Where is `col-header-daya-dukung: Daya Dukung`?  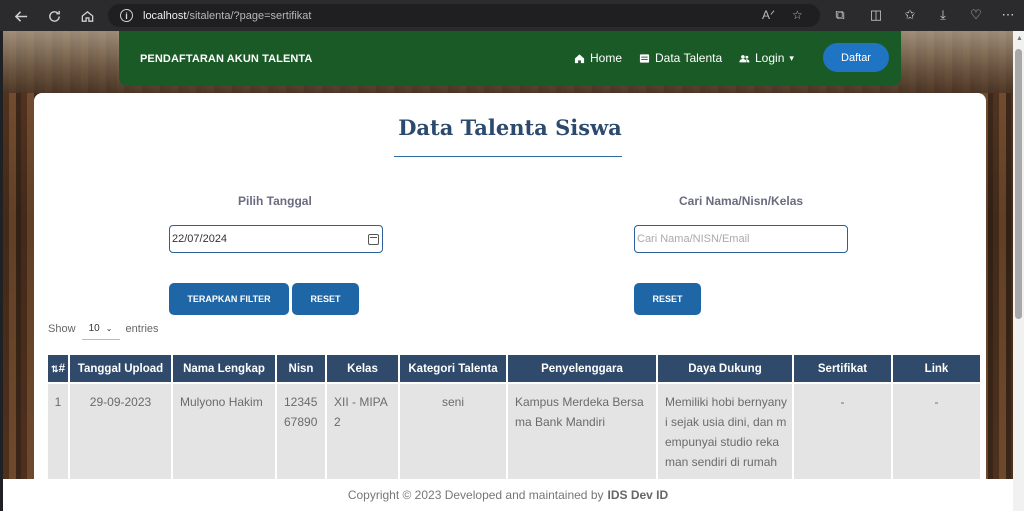
col-header-daya-dukung: Daya Dukung is located at coordinates (726, 368).